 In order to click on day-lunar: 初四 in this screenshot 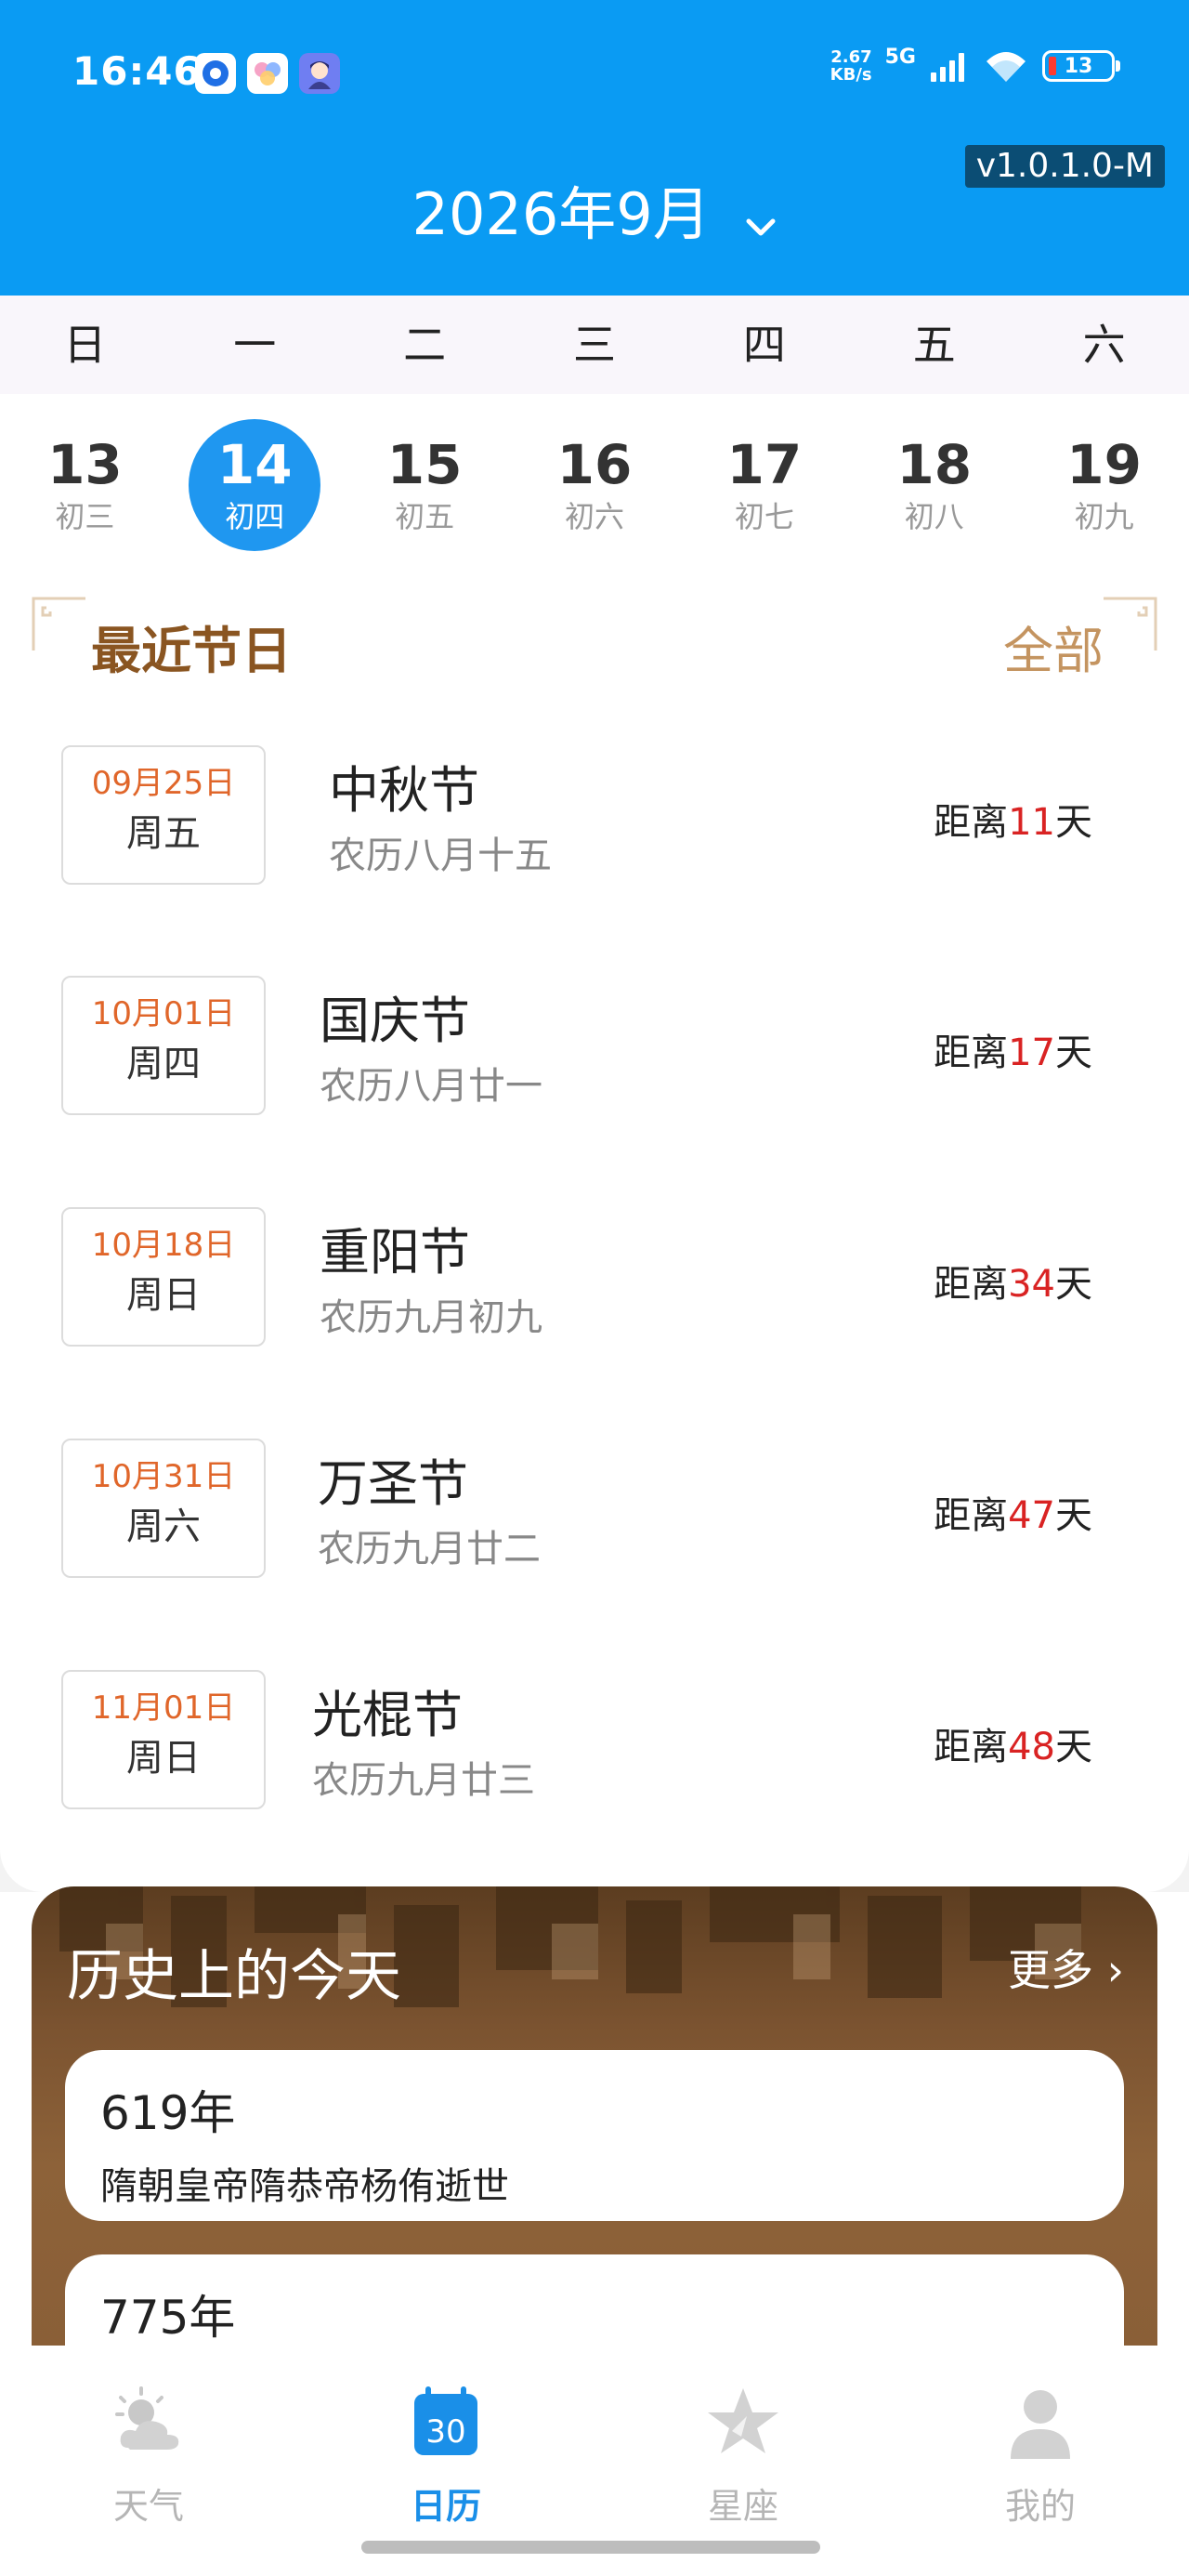, I will do `click(255, 516)`.